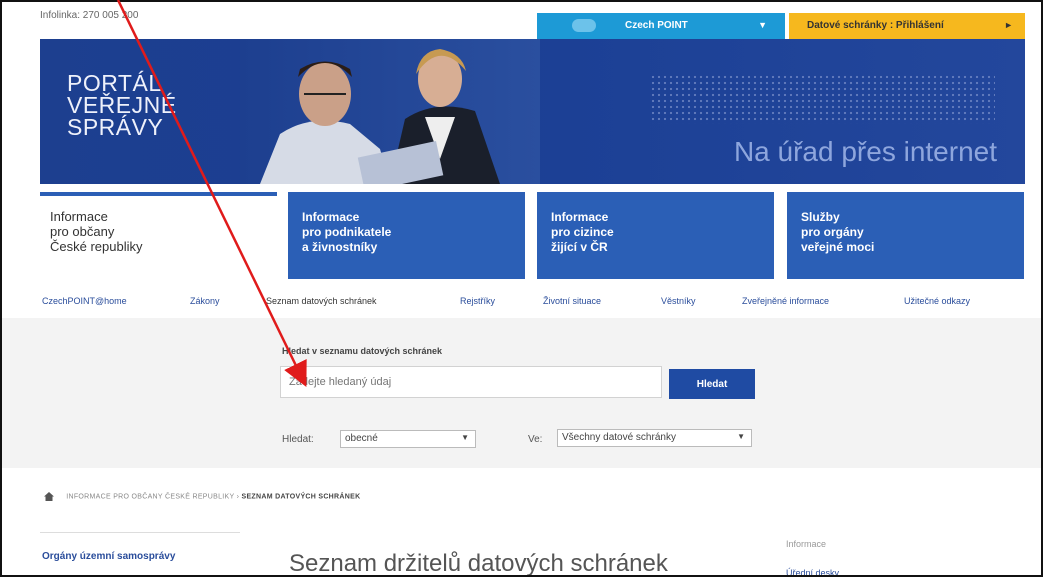 The height and width of the screenshot is (577, 1043). What do you see at coordinates (656, 25) in the screenshot?
I see `czechpoint-label: Czech POINT` at bounding box center [656, 25].